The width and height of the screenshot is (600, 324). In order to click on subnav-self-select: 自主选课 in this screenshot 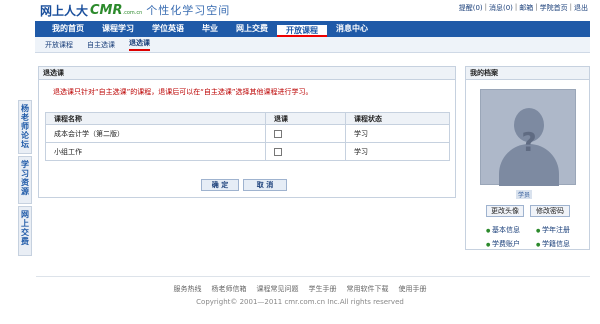, I will do `click(101, 45)`.